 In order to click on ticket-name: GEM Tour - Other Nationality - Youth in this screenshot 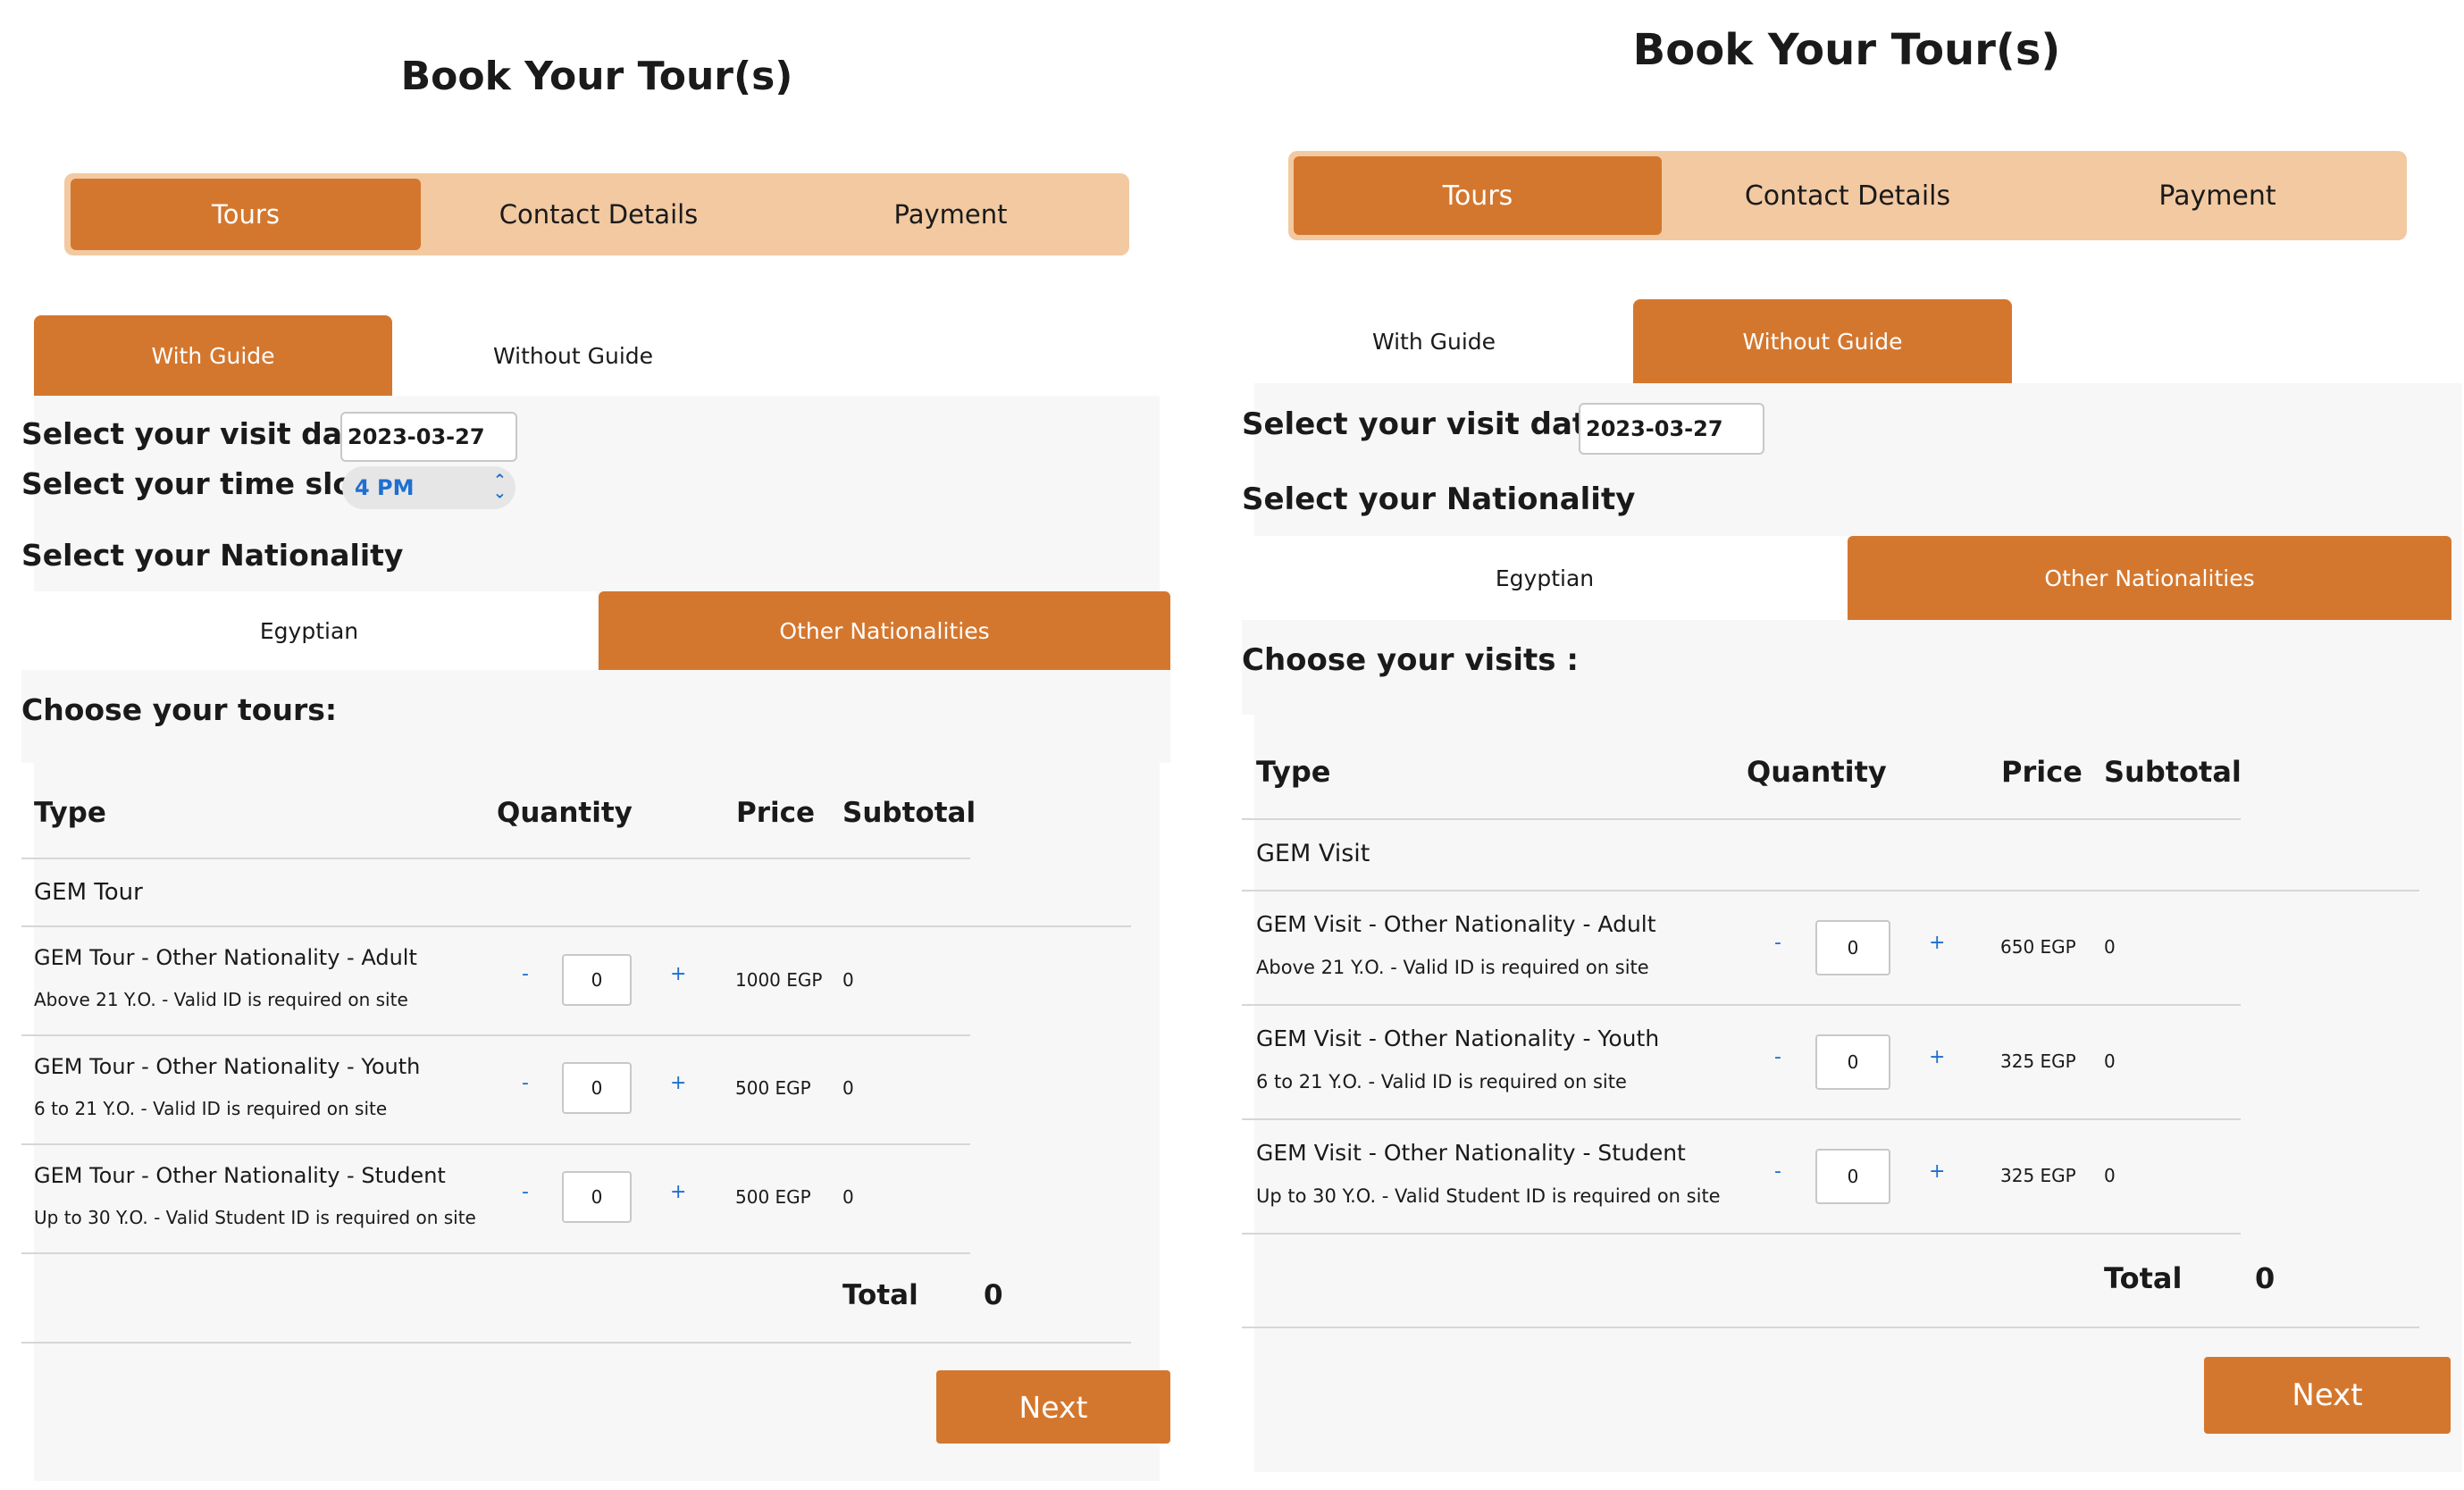, I will do `click(227, 1066)`.